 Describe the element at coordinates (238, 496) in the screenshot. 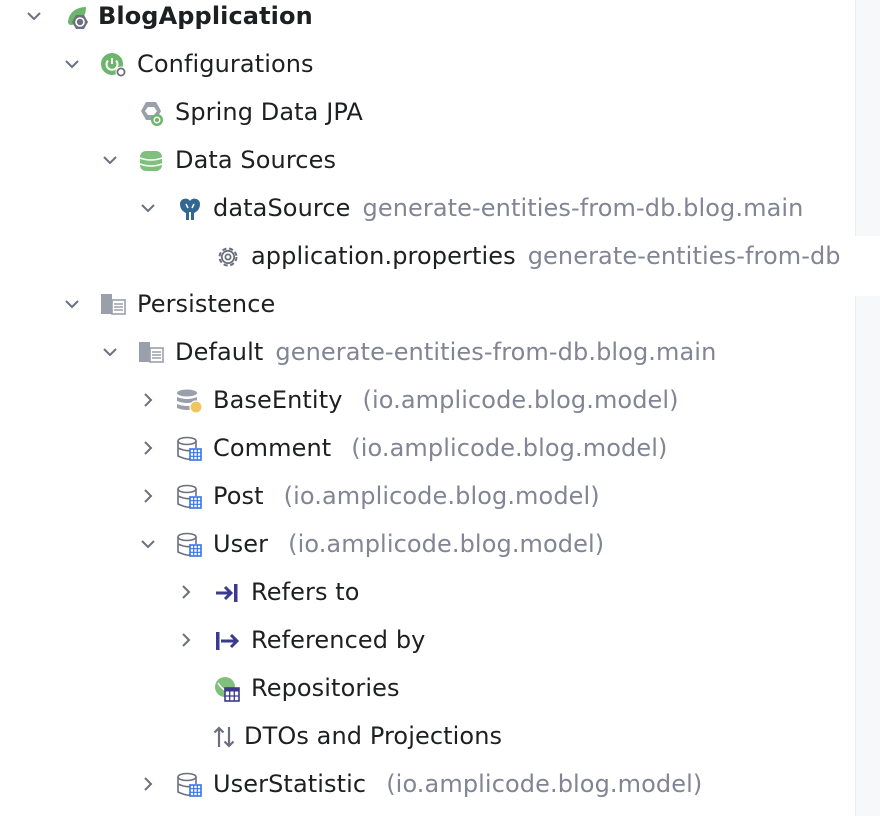

I see `tree-label: Post` at that location.